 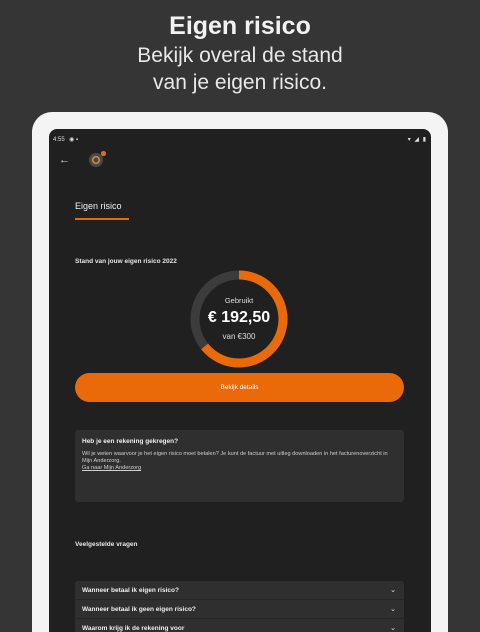 I want to click on used-label: Gebruikt, so click(x=239, y=300).